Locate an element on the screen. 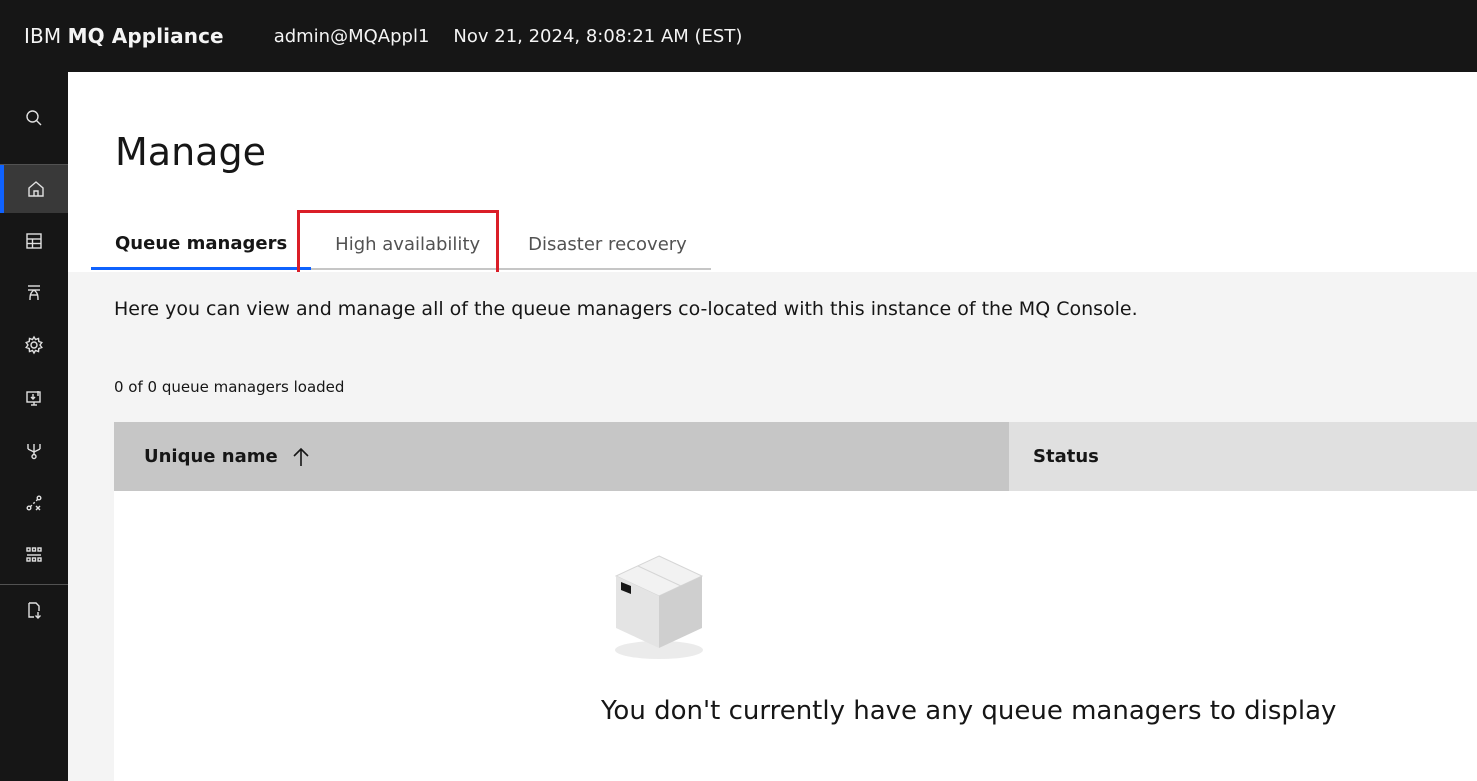  apps-grid-icon is located at coordinates (34, 554).